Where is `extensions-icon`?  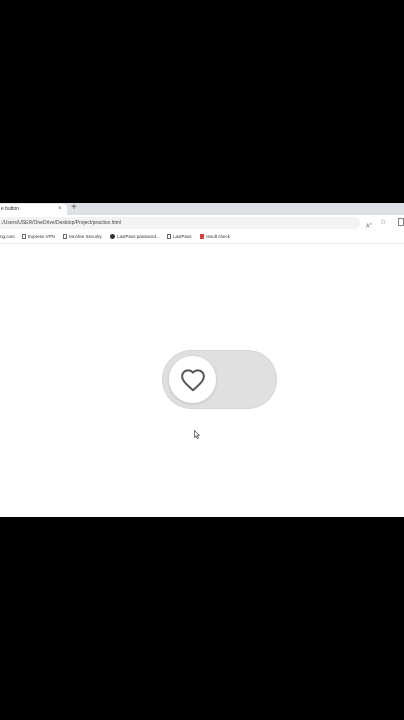 extensions-icon is located at coordinates (401, 224).